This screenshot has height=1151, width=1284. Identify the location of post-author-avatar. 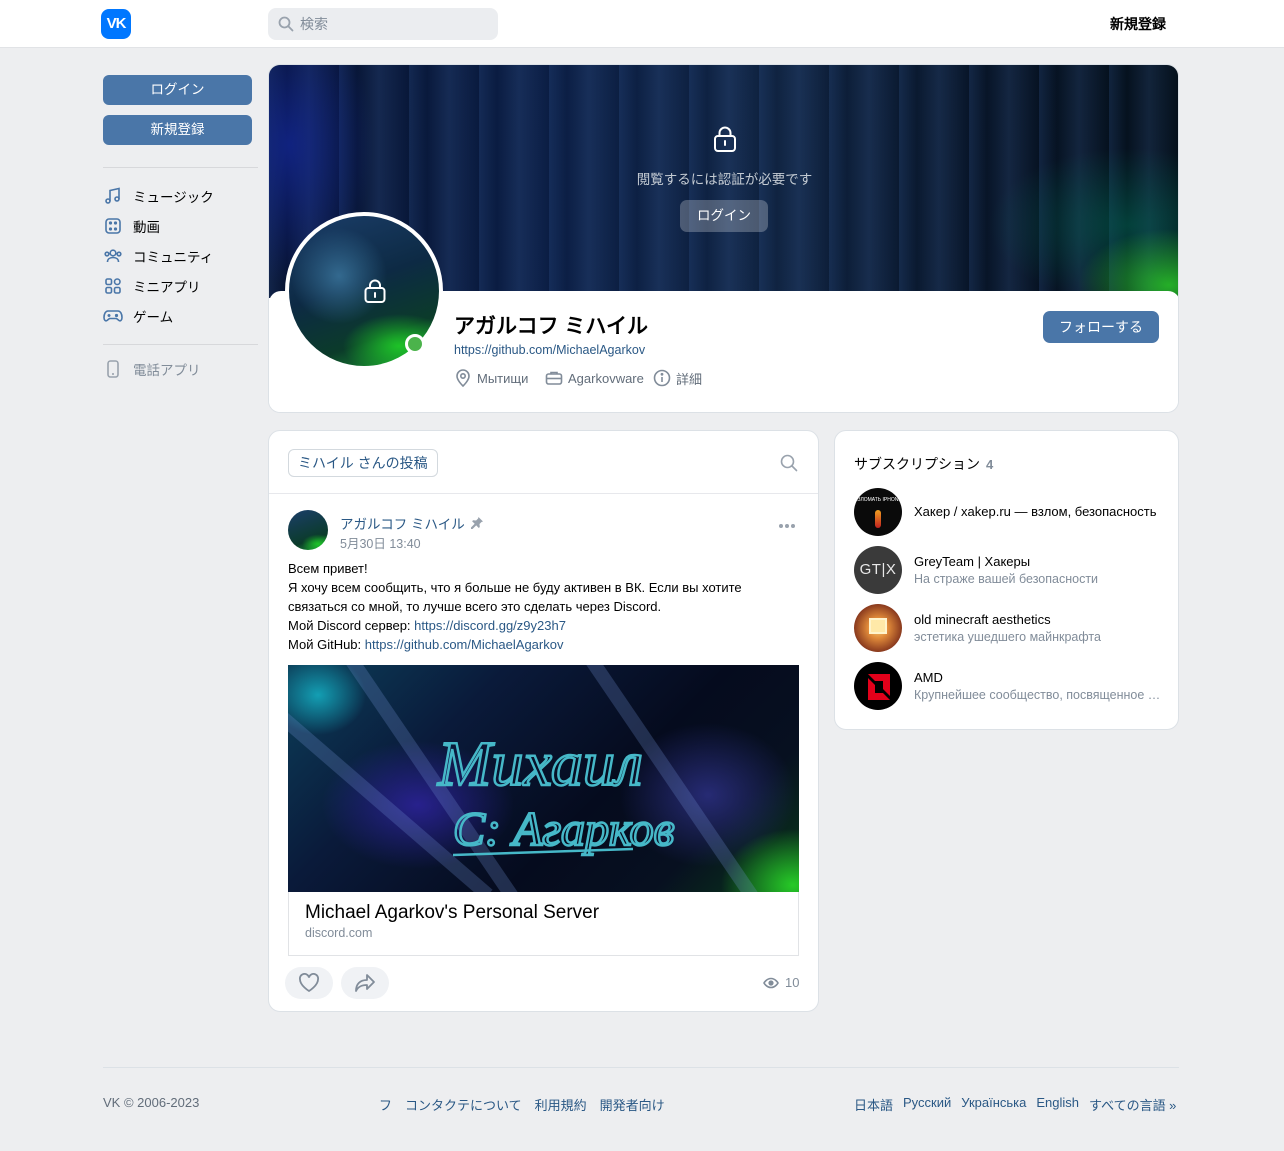
(308, 530).